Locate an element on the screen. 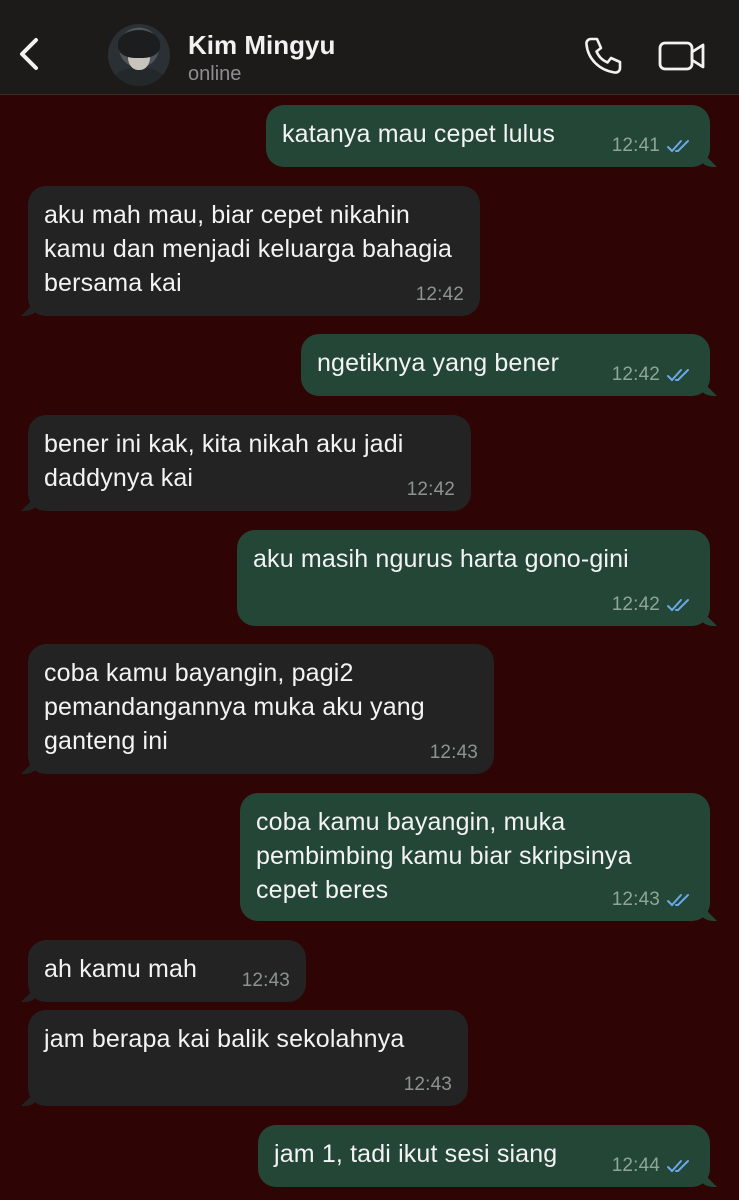 The width and height of the screenshot is (739, 1200). chat-header: Kim Mingyu online is located at coordinates (369, 47).